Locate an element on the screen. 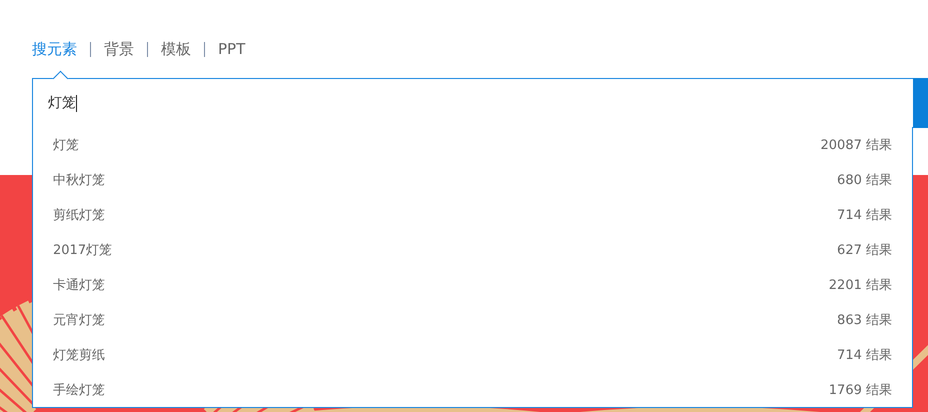 The height and width of the screenshot is (412, 928). suggestion-term: 2017灯笼 is located at coordinates (82, 250).